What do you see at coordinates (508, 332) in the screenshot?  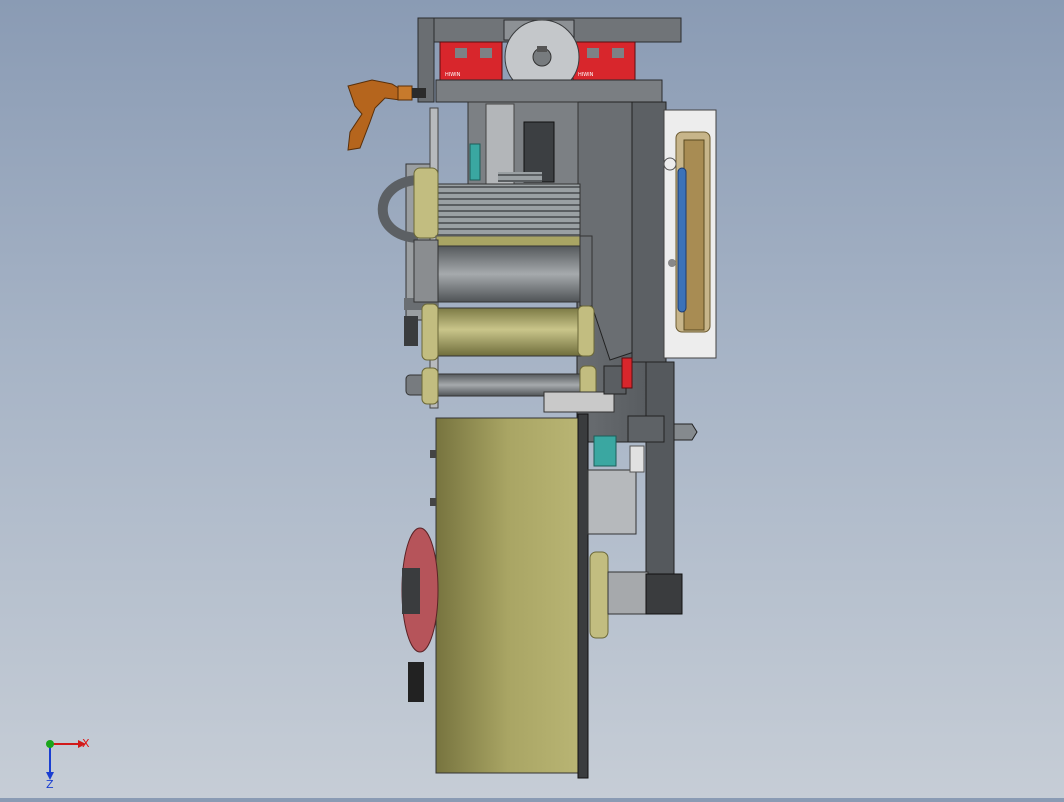 I see `olive-roller` at bounding box center [508, 332].